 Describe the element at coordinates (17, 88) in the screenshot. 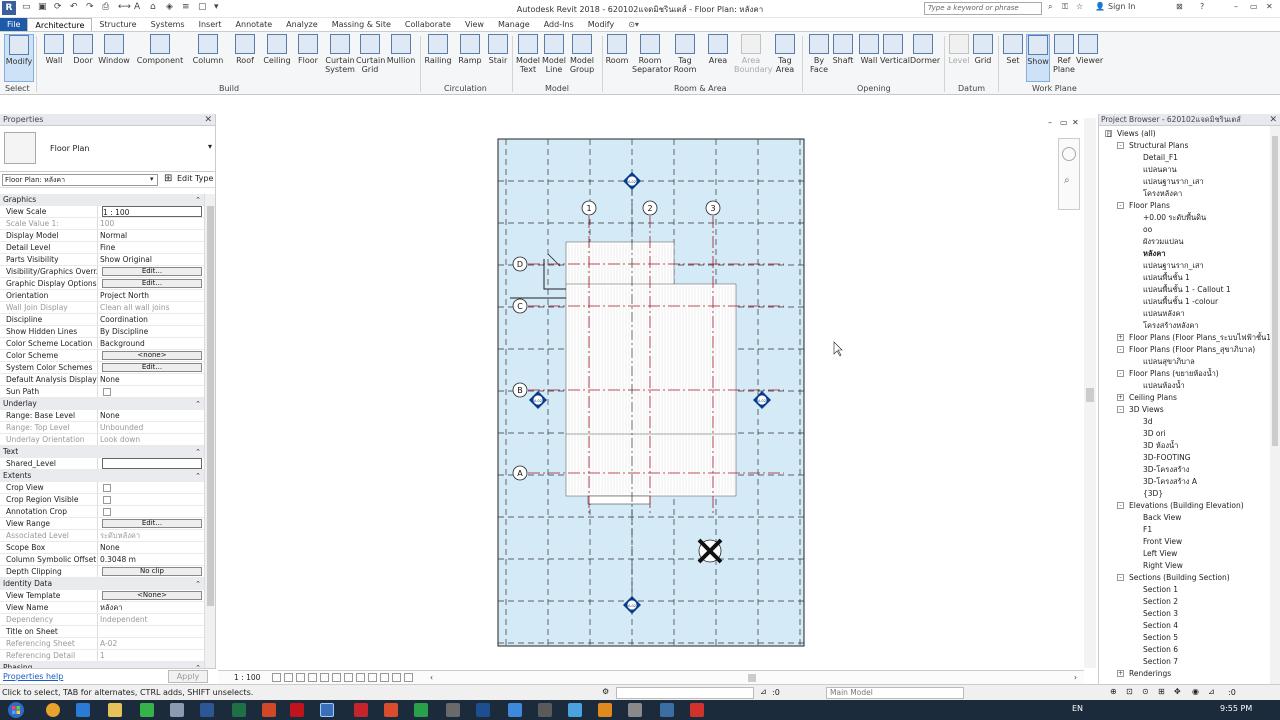

I see `select-panel-label: Select` at that location.